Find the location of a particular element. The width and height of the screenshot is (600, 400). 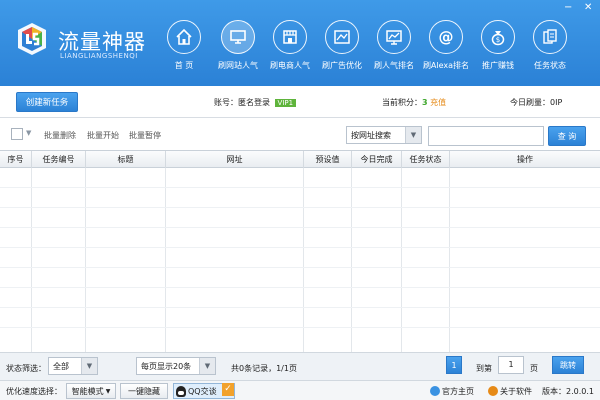

create-task-button: 创建新任务 is located at coordinates (47, 102).